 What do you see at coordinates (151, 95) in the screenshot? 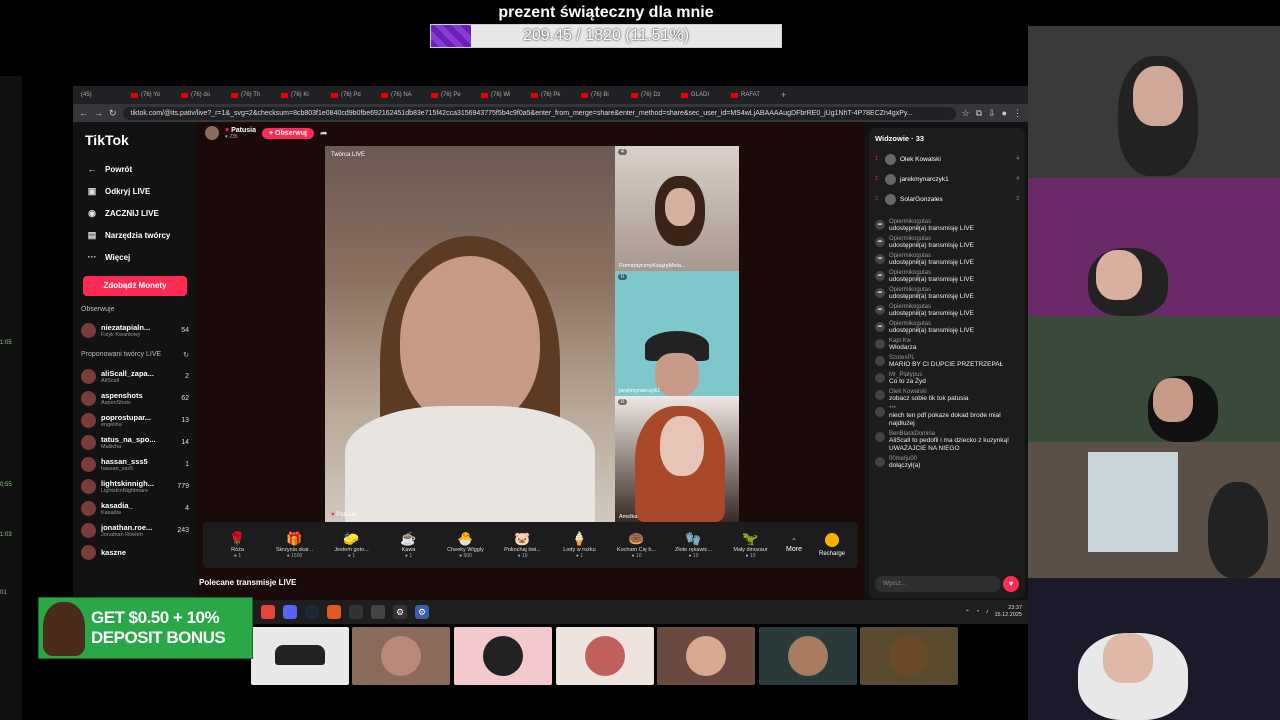
I see `browser-tab: (76) Yo` at bounding box center [151, 95].